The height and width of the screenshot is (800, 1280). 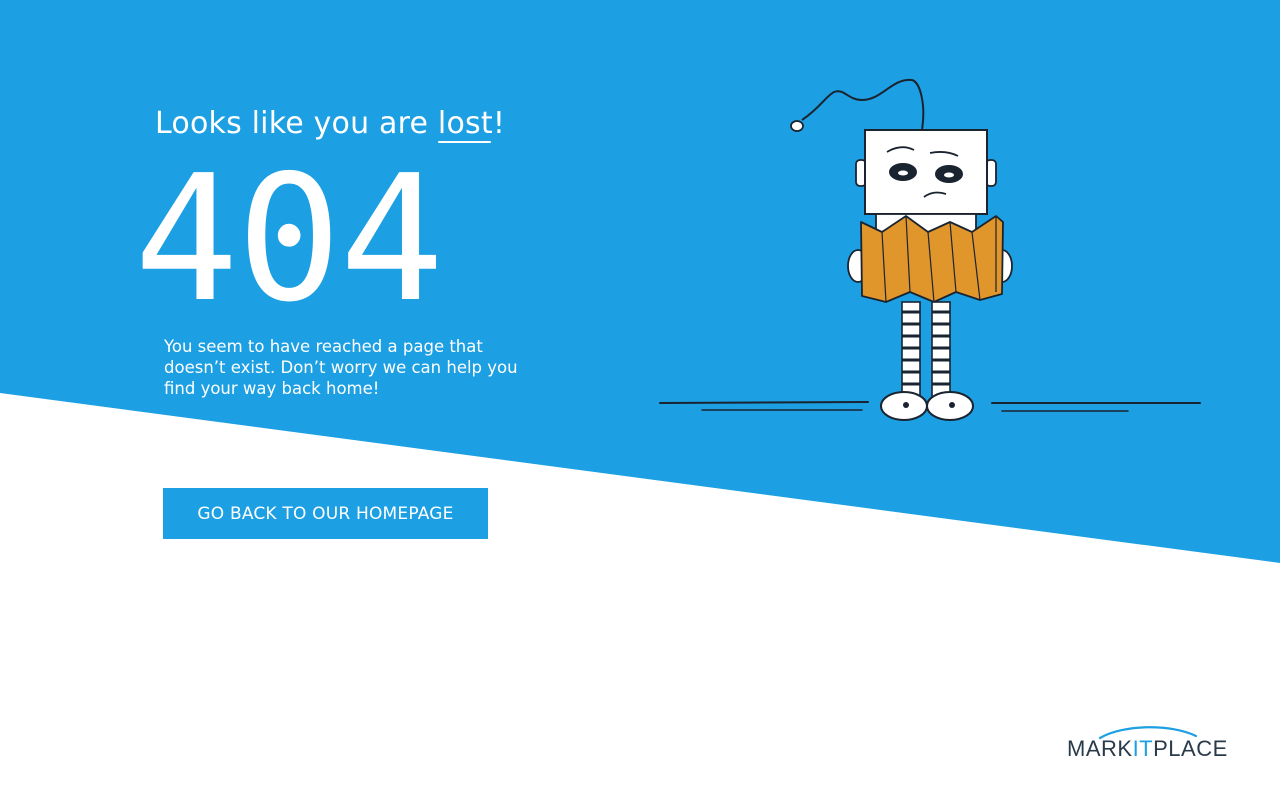 What do you see at coordinates (325, 513) in the screenshot?
I see `go-back-home-button: GO BACK TO OUR HOMEPAGE` at bounding box center [325, 513].